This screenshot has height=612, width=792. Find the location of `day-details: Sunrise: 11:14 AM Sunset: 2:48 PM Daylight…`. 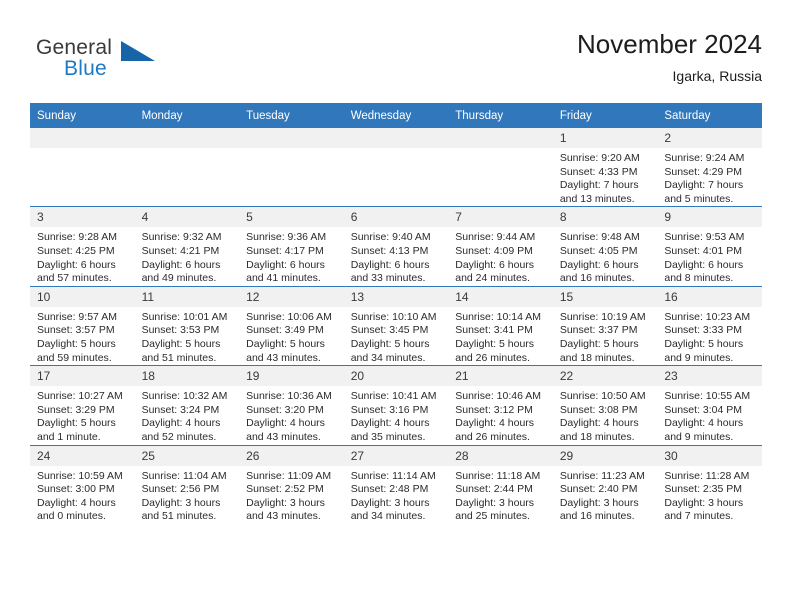

day-details: Sunrise: 11:14 AM Sunset: 2:48 PM Daylight… is located at coordinates (396, 495).